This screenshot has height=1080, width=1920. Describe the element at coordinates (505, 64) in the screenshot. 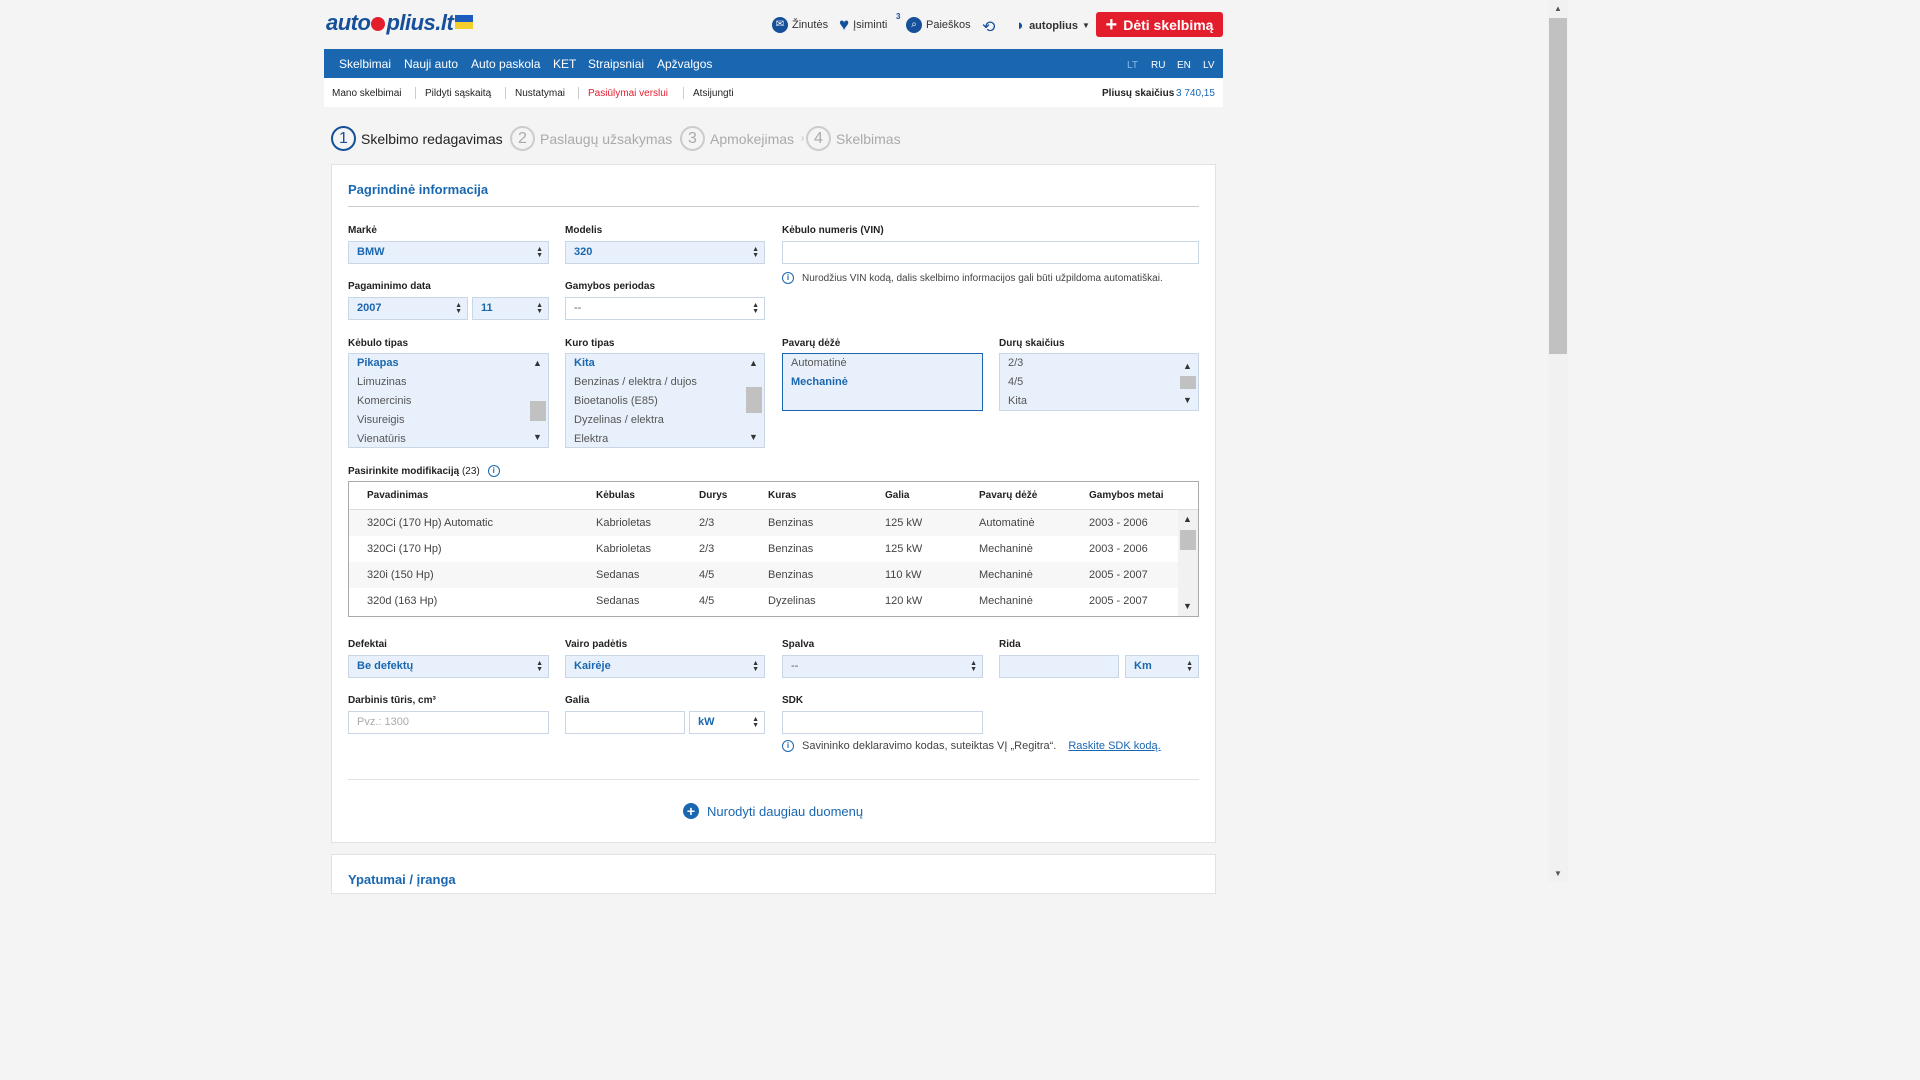

I see `nav-item-auto-paskola: Auto paskola` at that location.